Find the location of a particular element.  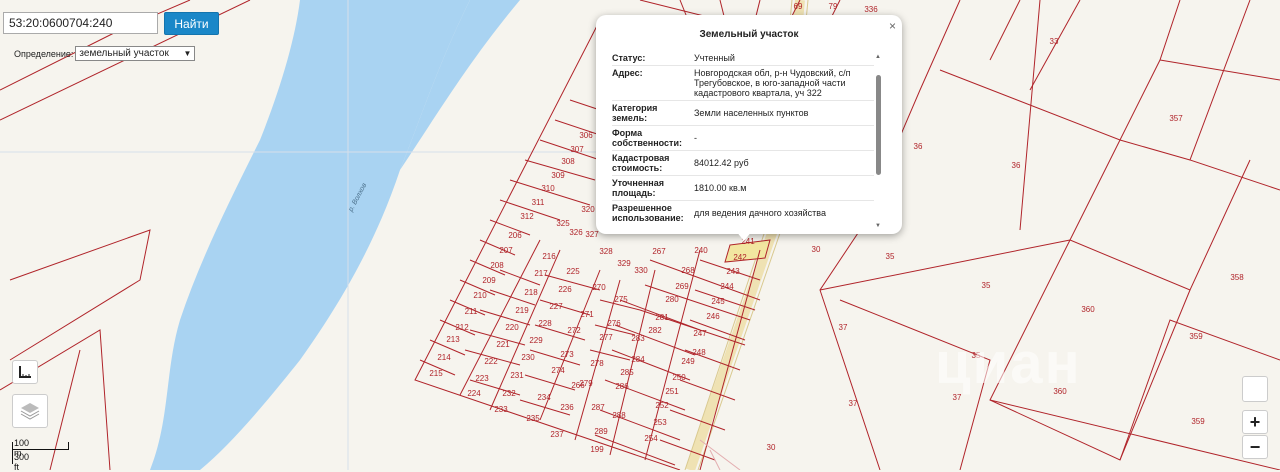

popup-title: Земельный участок is located at coordinates (749, 34).